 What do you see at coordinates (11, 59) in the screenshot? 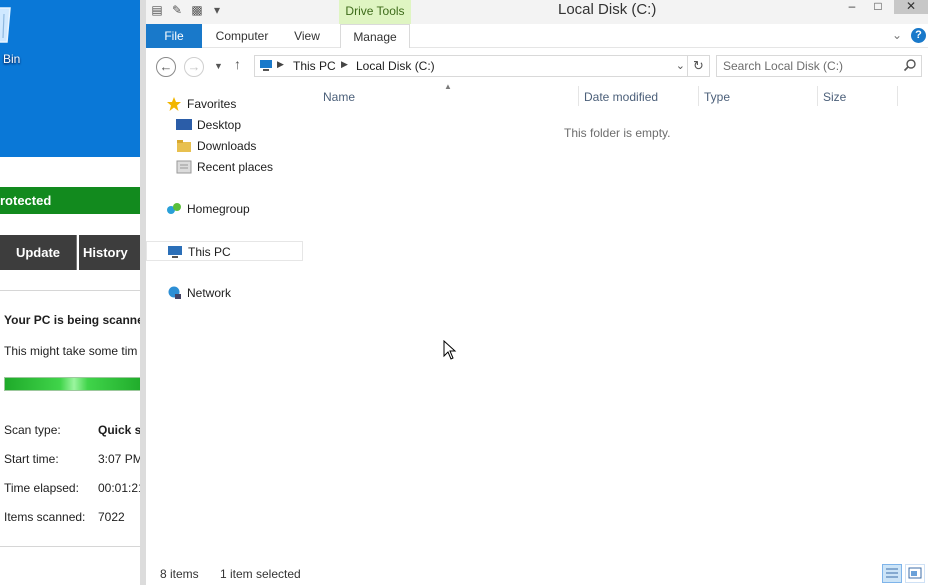
I see `recycle-bin-label: Bin` at bounding box center [11, 59].